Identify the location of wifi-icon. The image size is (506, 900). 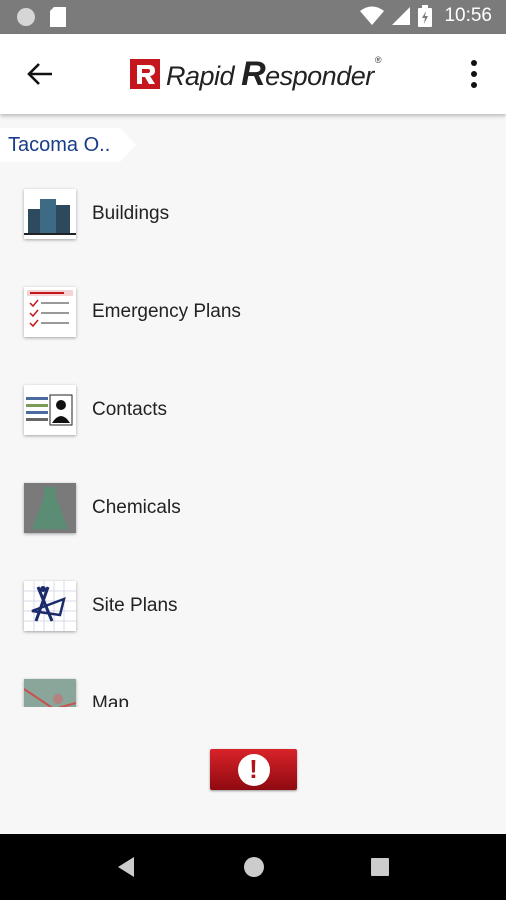
(372, 15).